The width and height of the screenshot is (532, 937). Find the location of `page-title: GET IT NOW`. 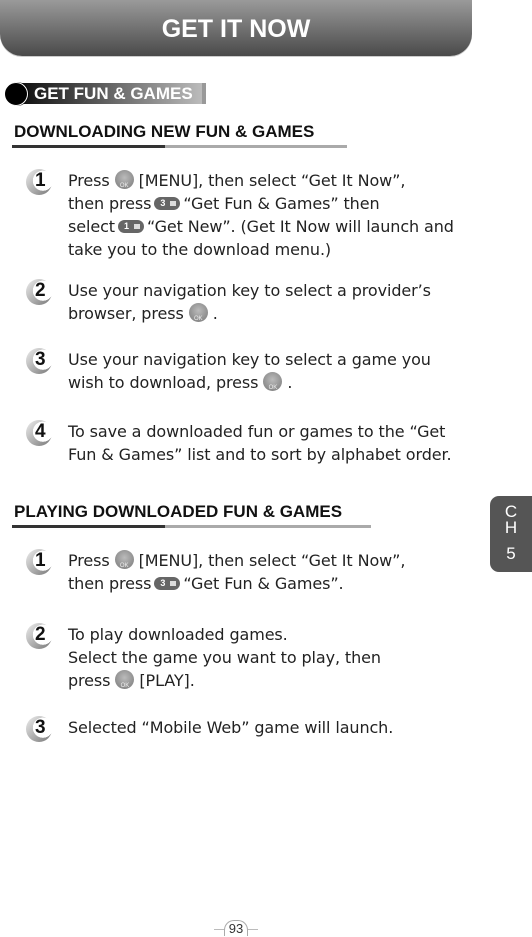

page-title: GET IT NOW is located at coordinates (236, 29).